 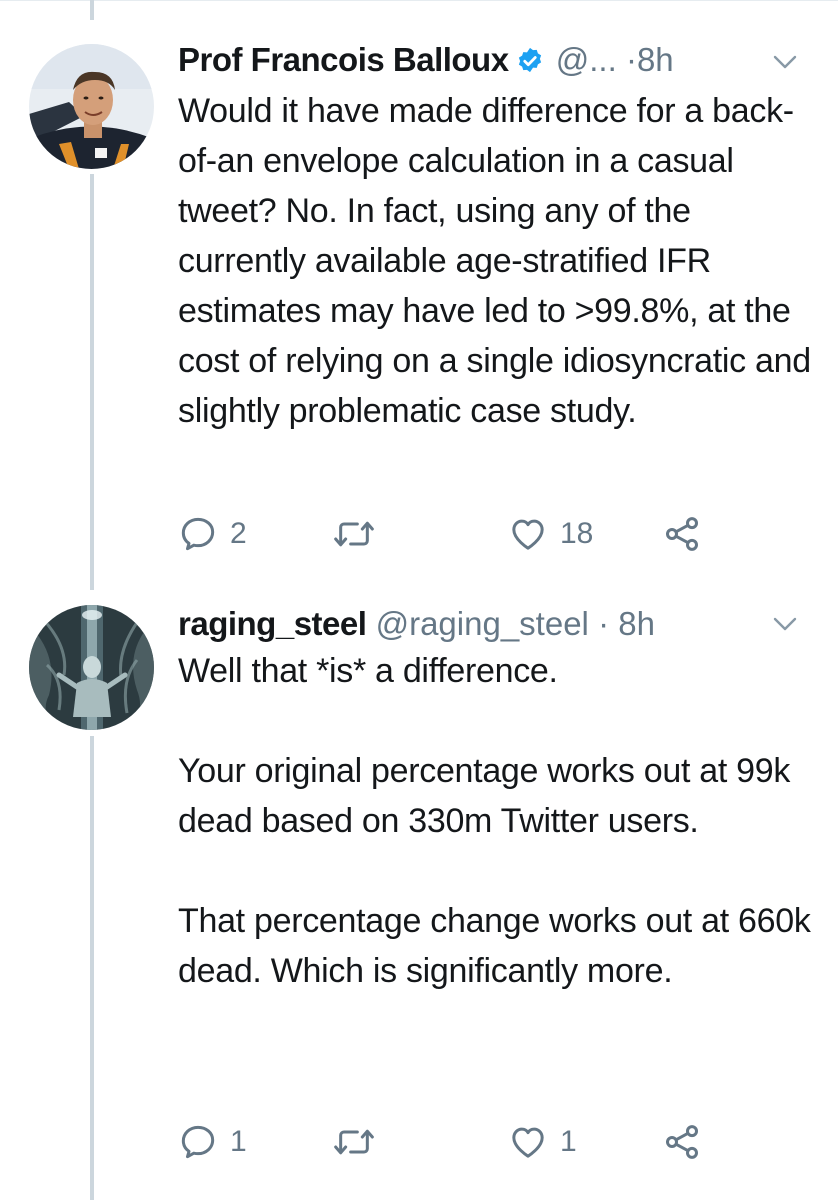 What do you see at coordinates (458, 1142) in the screenshot?
I see `tweet-actions: 1 1` at bounding box center [458, 1142].